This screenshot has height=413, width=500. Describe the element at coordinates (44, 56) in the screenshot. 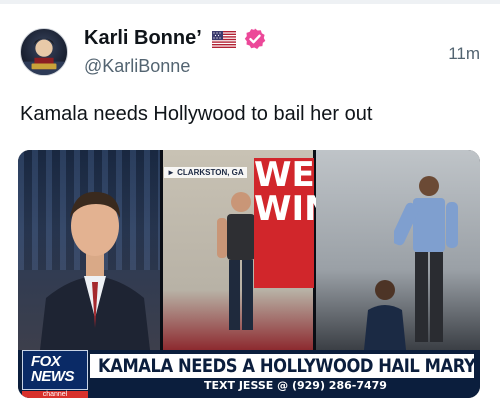

I see `profile-avatar-icon` at that location.